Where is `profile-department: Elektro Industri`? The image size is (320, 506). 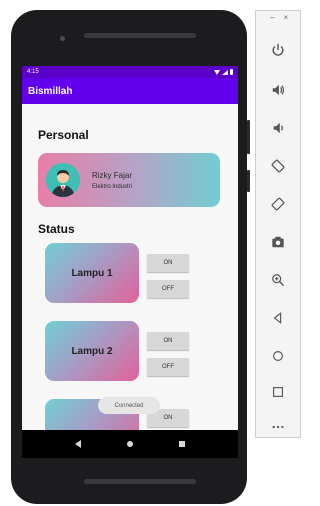
profile-department: Elektro Industri is located at coordinates (112, 186).